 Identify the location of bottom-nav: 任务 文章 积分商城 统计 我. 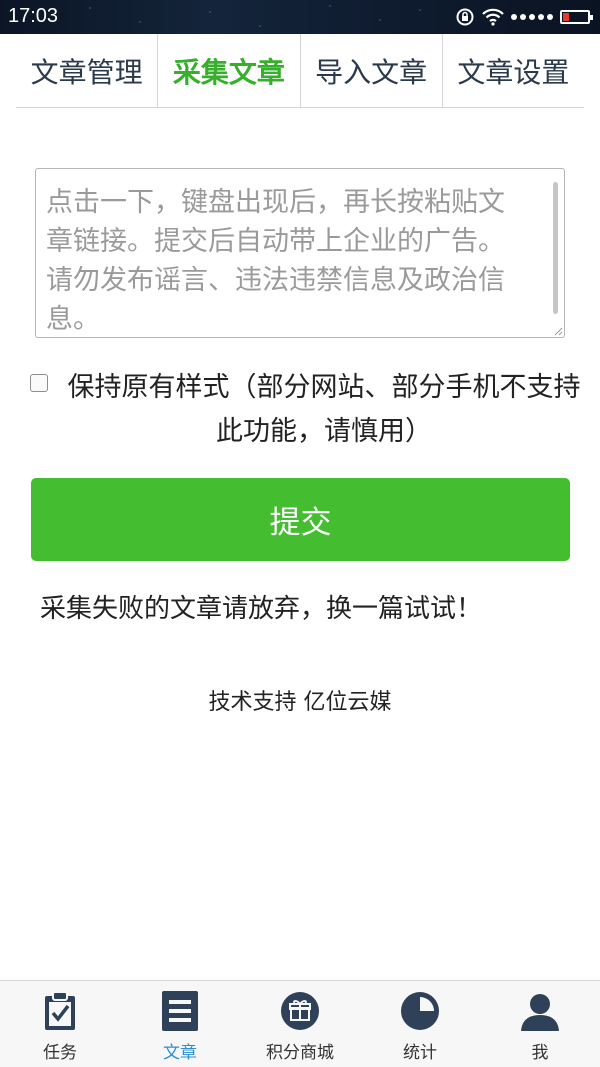
(300, 1023).